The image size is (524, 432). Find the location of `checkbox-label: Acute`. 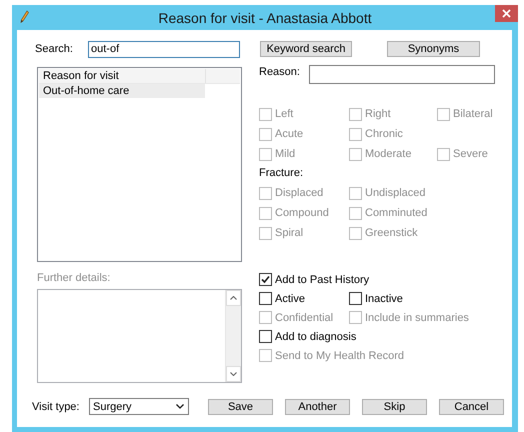

checkbox-label: Acute is located at coordinates (289, 134).